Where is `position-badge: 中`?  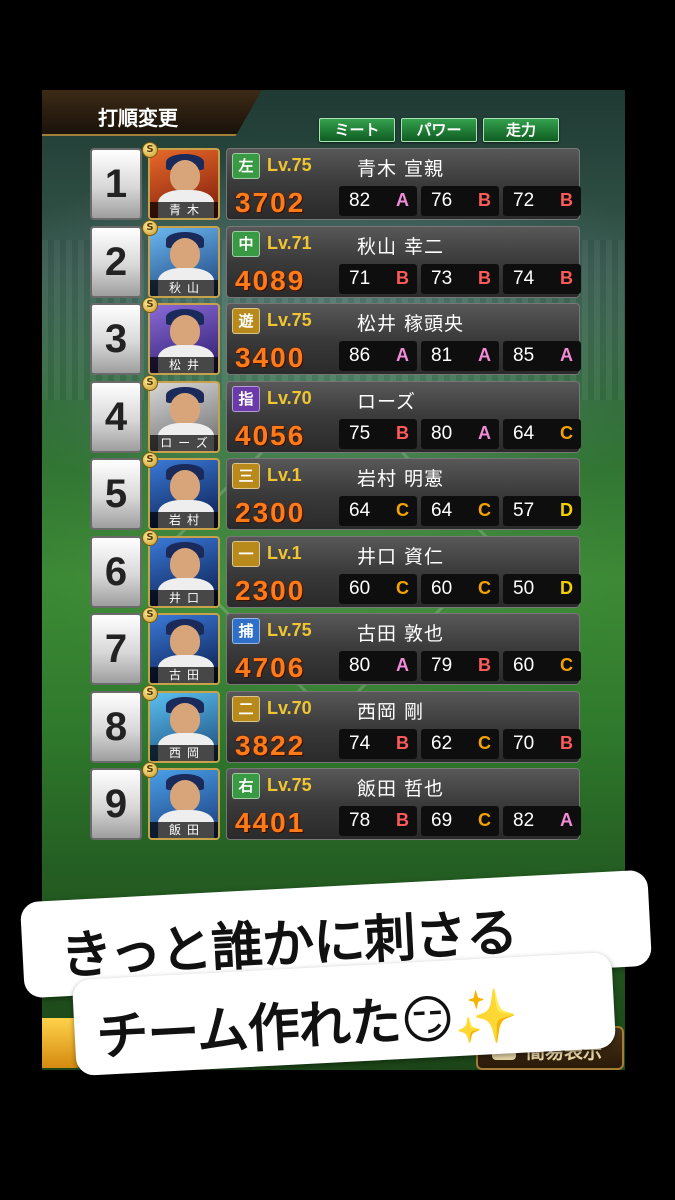 position-badge: 中 is located at coordinates (246, 243).